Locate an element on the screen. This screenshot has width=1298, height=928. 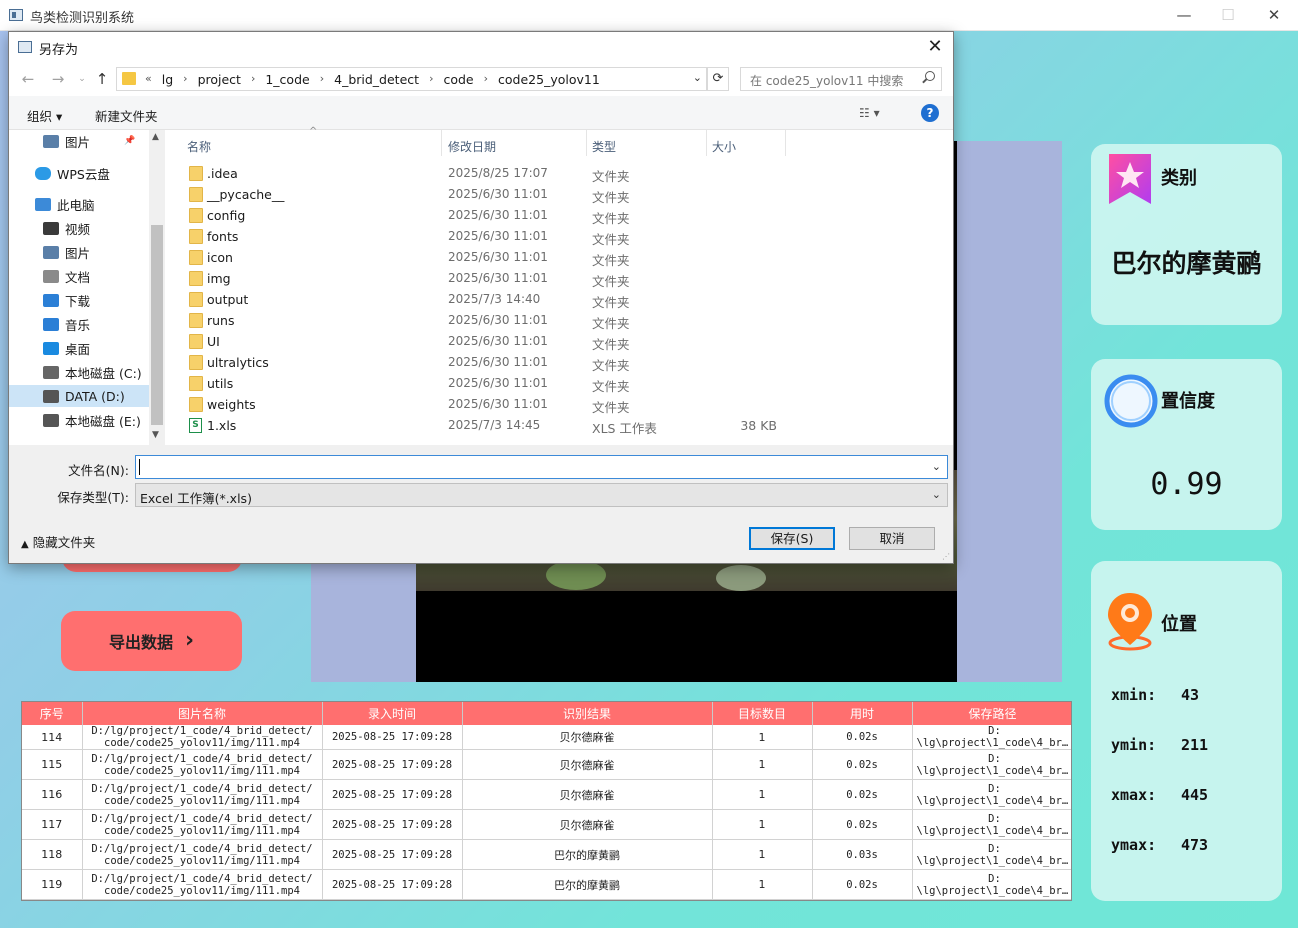
hide-folders-toggle: ▲ 隐藏文件夹 is located at coordinates (58, 541).